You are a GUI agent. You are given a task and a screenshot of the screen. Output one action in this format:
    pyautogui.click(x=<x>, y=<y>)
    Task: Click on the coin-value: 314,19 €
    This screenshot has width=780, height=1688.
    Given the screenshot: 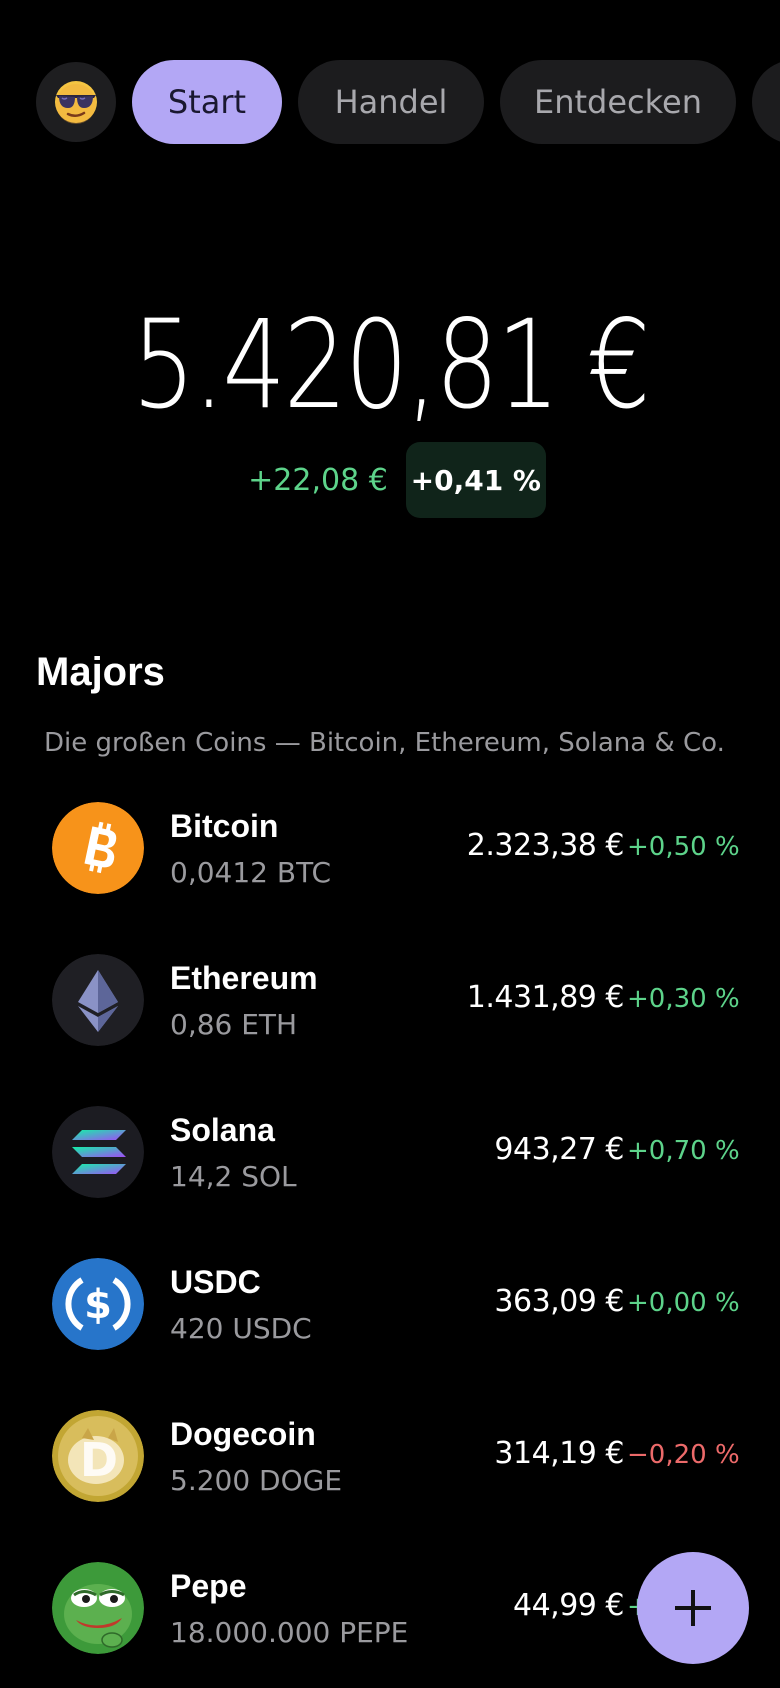 What is the action you would take?
    pyautogui.click(x=559, y=1453)
    